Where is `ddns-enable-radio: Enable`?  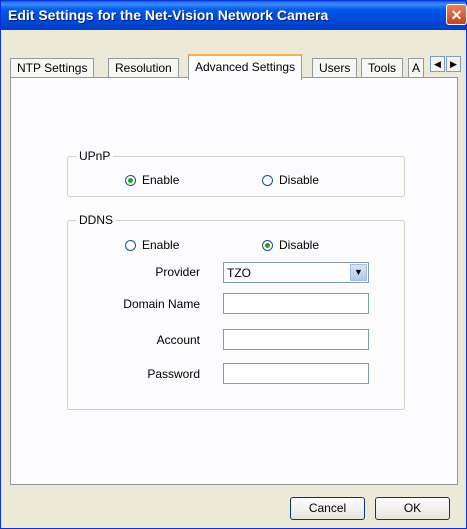
ddns-enable-radio: Enable is located at coordinates (152, 245).